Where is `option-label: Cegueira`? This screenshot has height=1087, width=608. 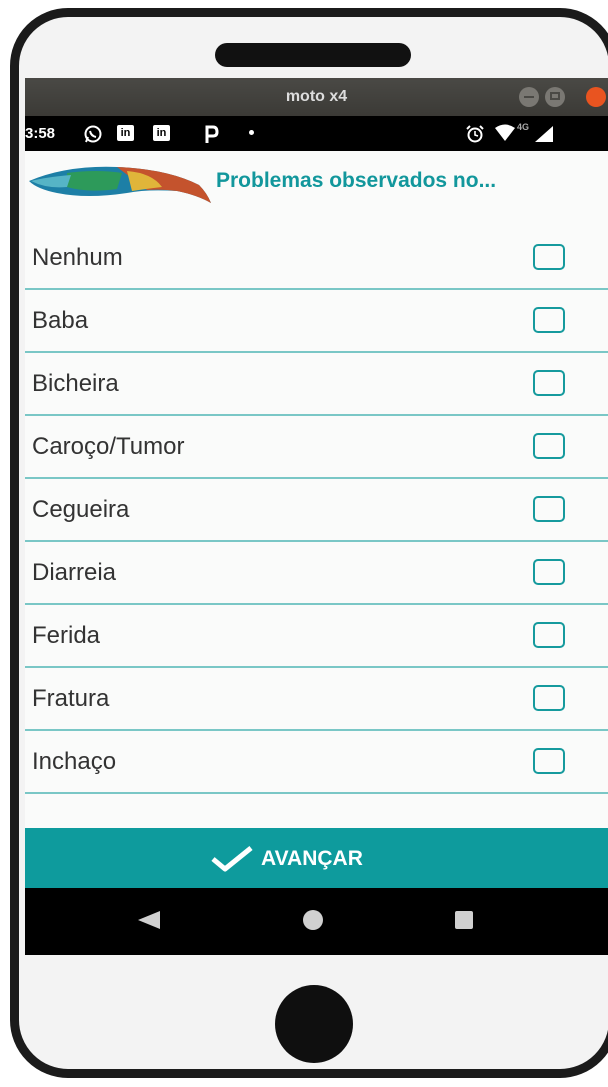 option-label: Cegueira is located at coordinates (81, 509).